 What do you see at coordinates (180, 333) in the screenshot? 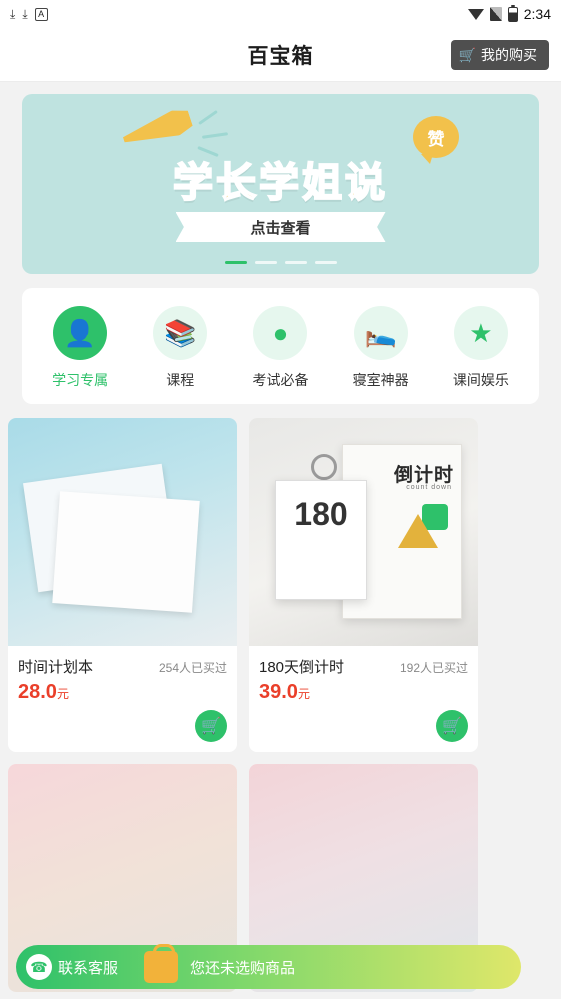
I see `books-icon: 📚` at bounding box center [180, 333].